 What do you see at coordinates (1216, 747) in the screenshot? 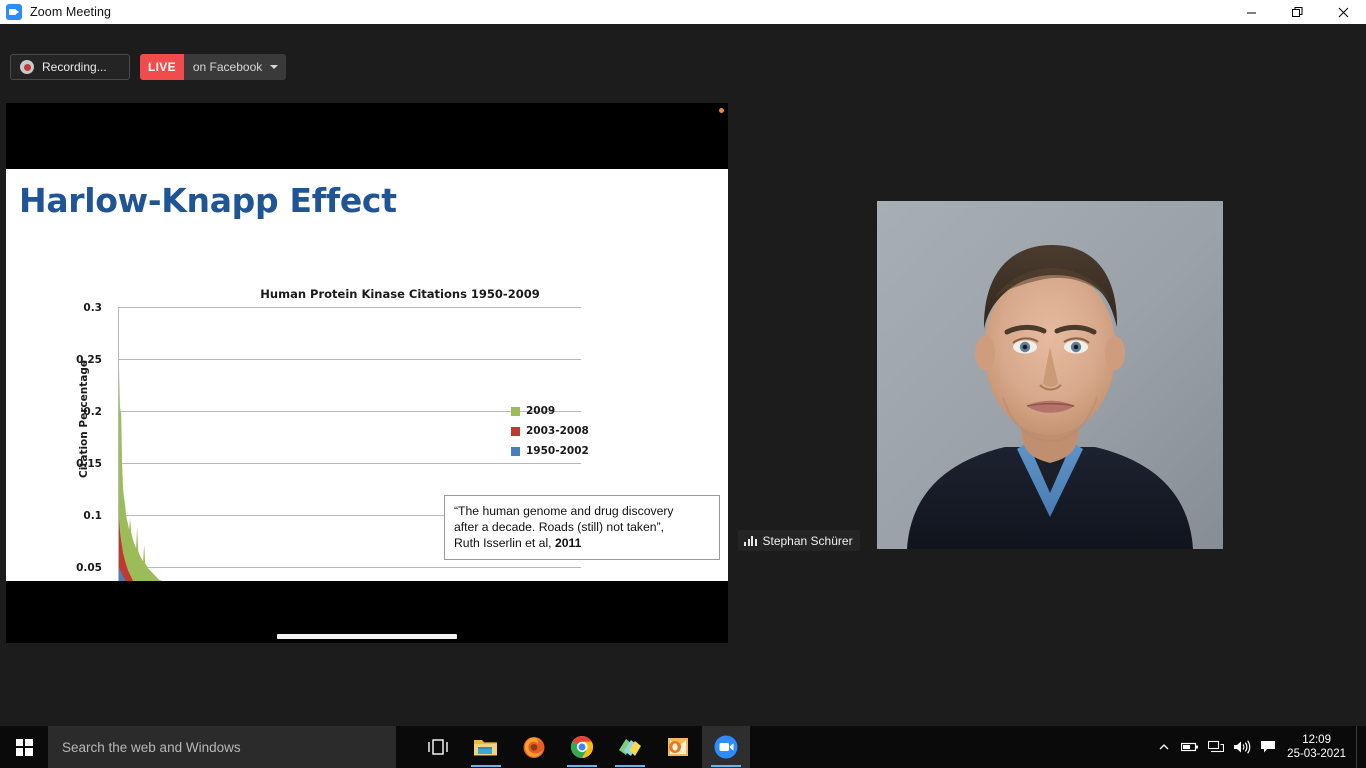
I see `network-icon` at bounding box center [1216, 747].